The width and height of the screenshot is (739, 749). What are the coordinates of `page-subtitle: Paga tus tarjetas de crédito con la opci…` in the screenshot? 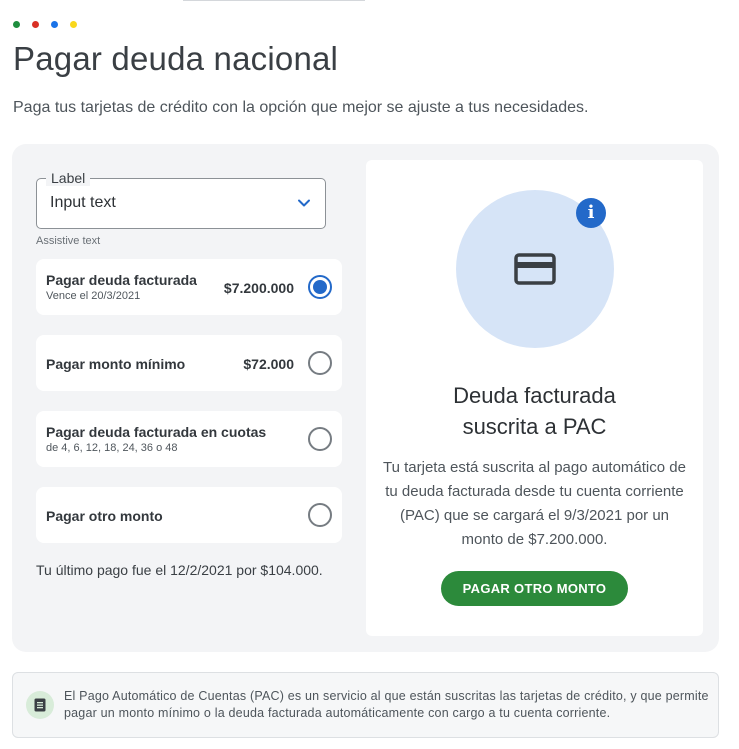 It's located at (301, 107).